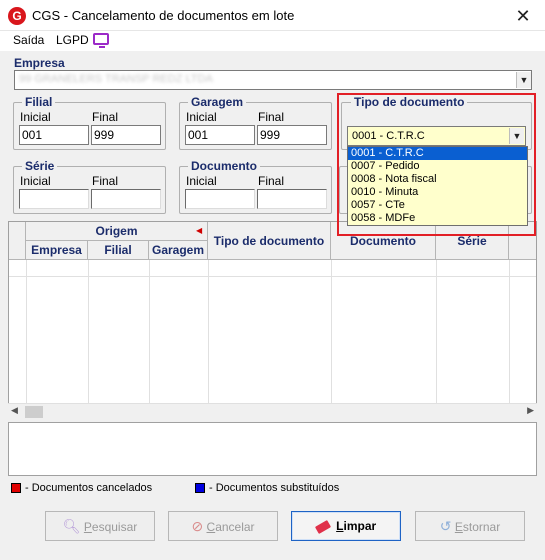 Image resolution: width=545 pixels, height=560 pixels. What do you see at coordinates (272, 41) in the screenshot?
I see `menu-bar: Saída LGPD` at bounding box center [272, 41].